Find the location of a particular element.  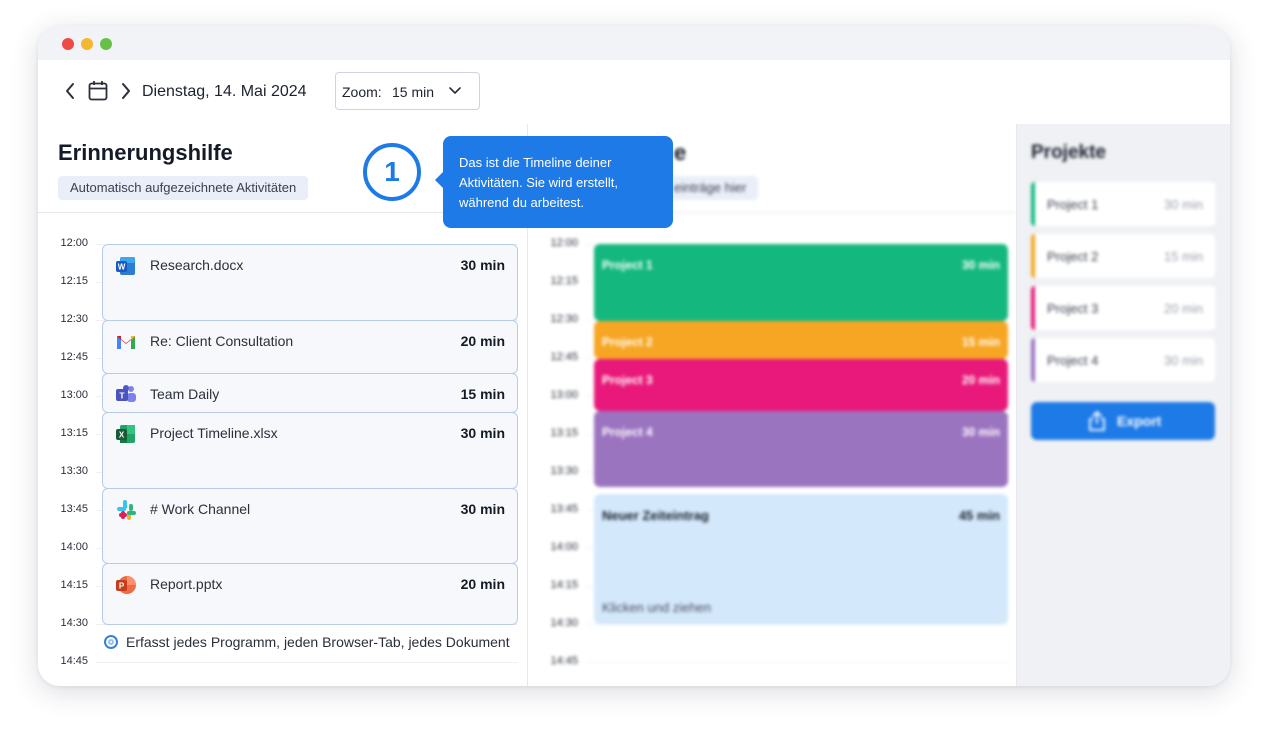

new-entry-duration: 45 min is located at coordinates (979, 515).